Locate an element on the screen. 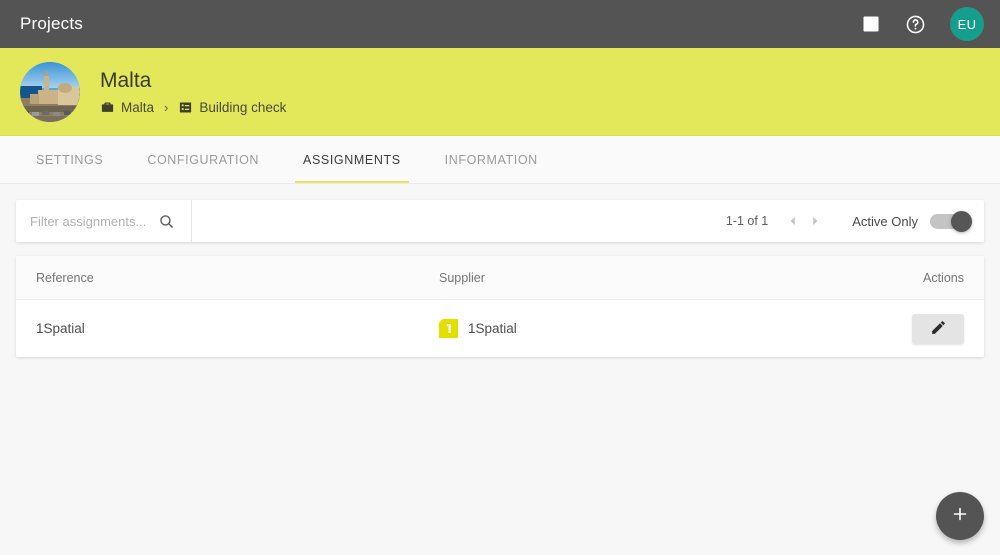  supplier-name: 1Spatial is located at coordinates (492, 328).